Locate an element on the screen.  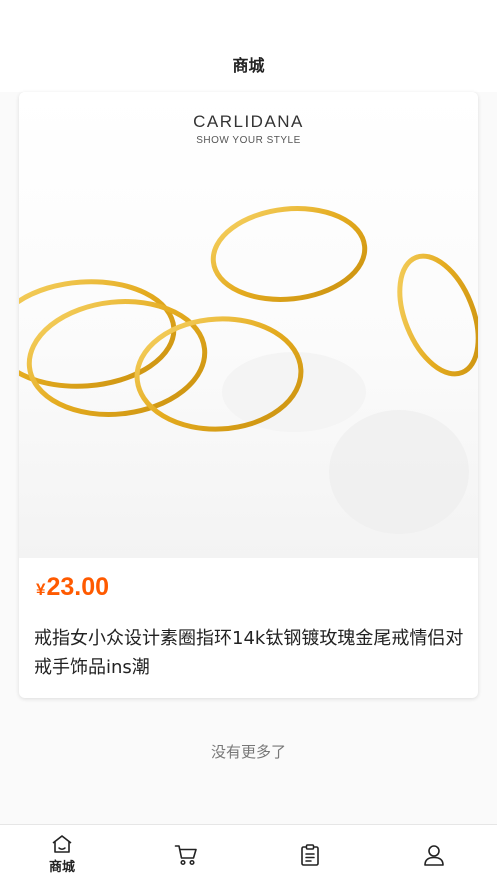
user-icon is located at coordinates (434, 855).